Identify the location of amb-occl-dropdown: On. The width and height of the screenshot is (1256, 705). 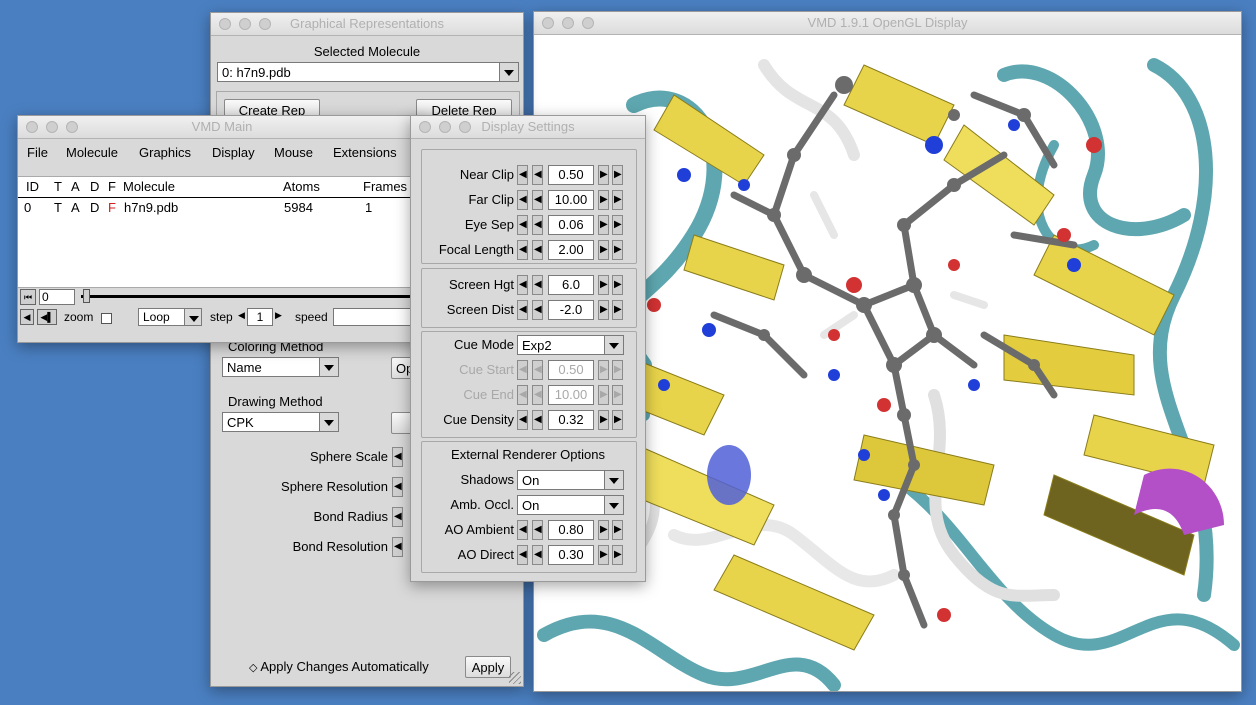
(570, 505).